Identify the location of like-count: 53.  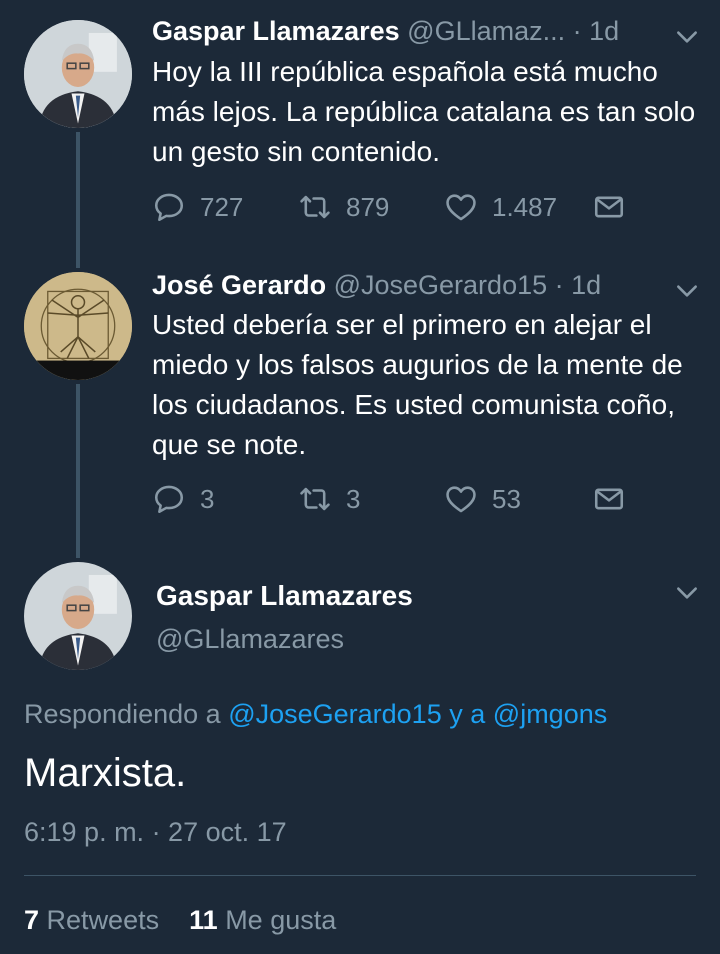
(506, 498).